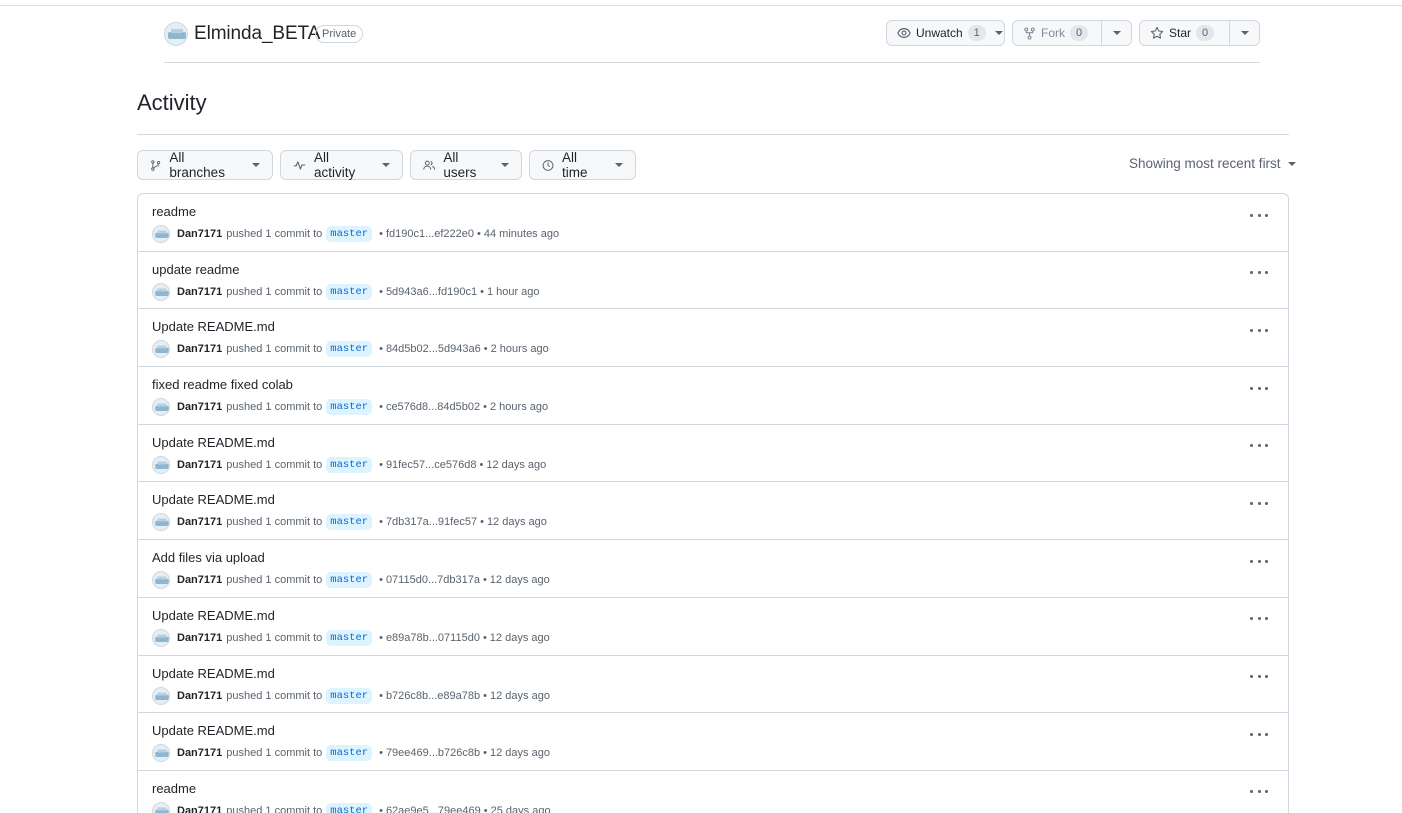  Describe the element at coordinates (513, 291) in the screenshot. I see `timestamp: 1 hour ago` at that location.